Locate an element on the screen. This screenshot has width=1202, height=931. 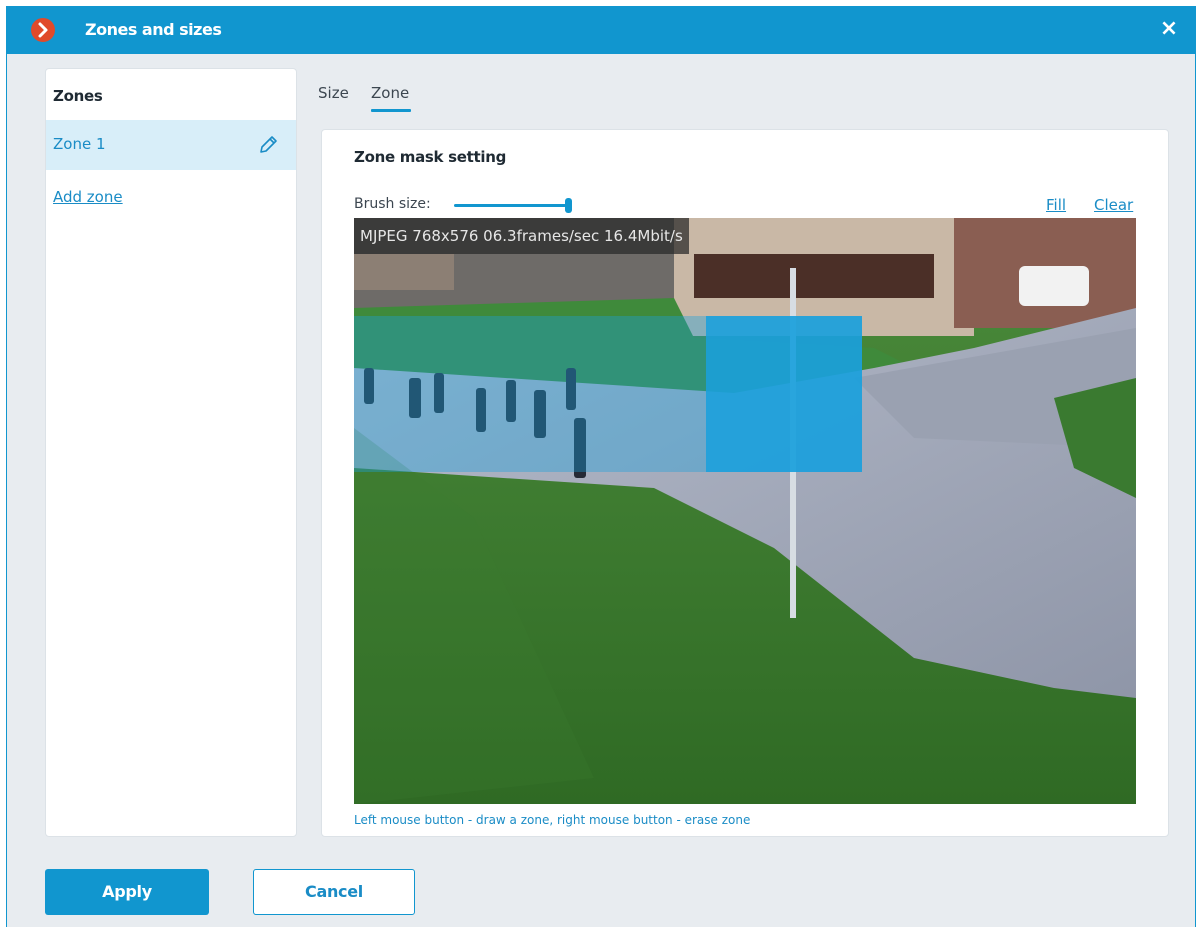
zone-name: Zone 1 is located at coordinates (79, 144).